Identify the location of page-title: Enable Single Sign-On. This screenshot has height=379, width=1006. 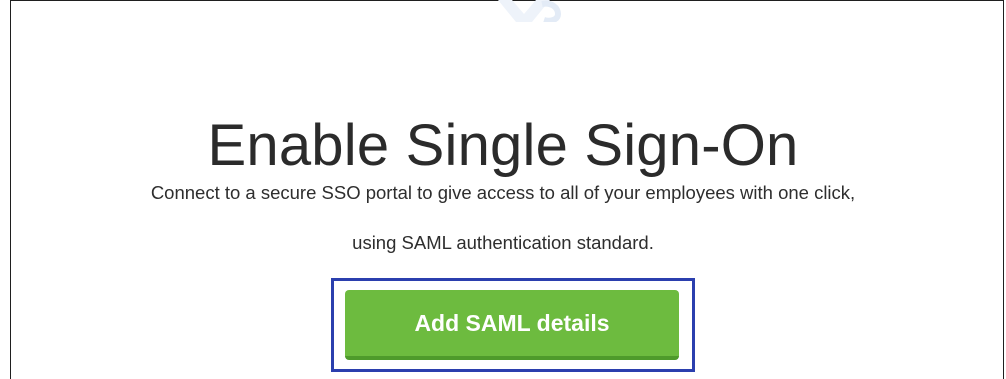
(503, 145).